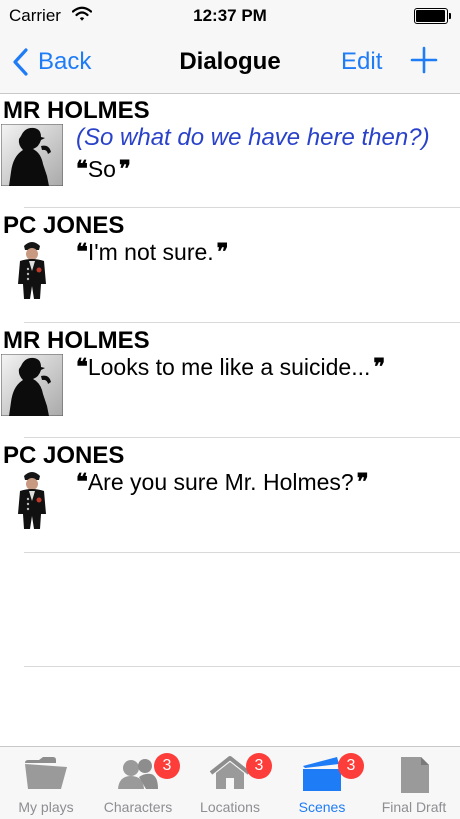  I want to click on speech-text: ❝ So ❞, so click(266, 169).